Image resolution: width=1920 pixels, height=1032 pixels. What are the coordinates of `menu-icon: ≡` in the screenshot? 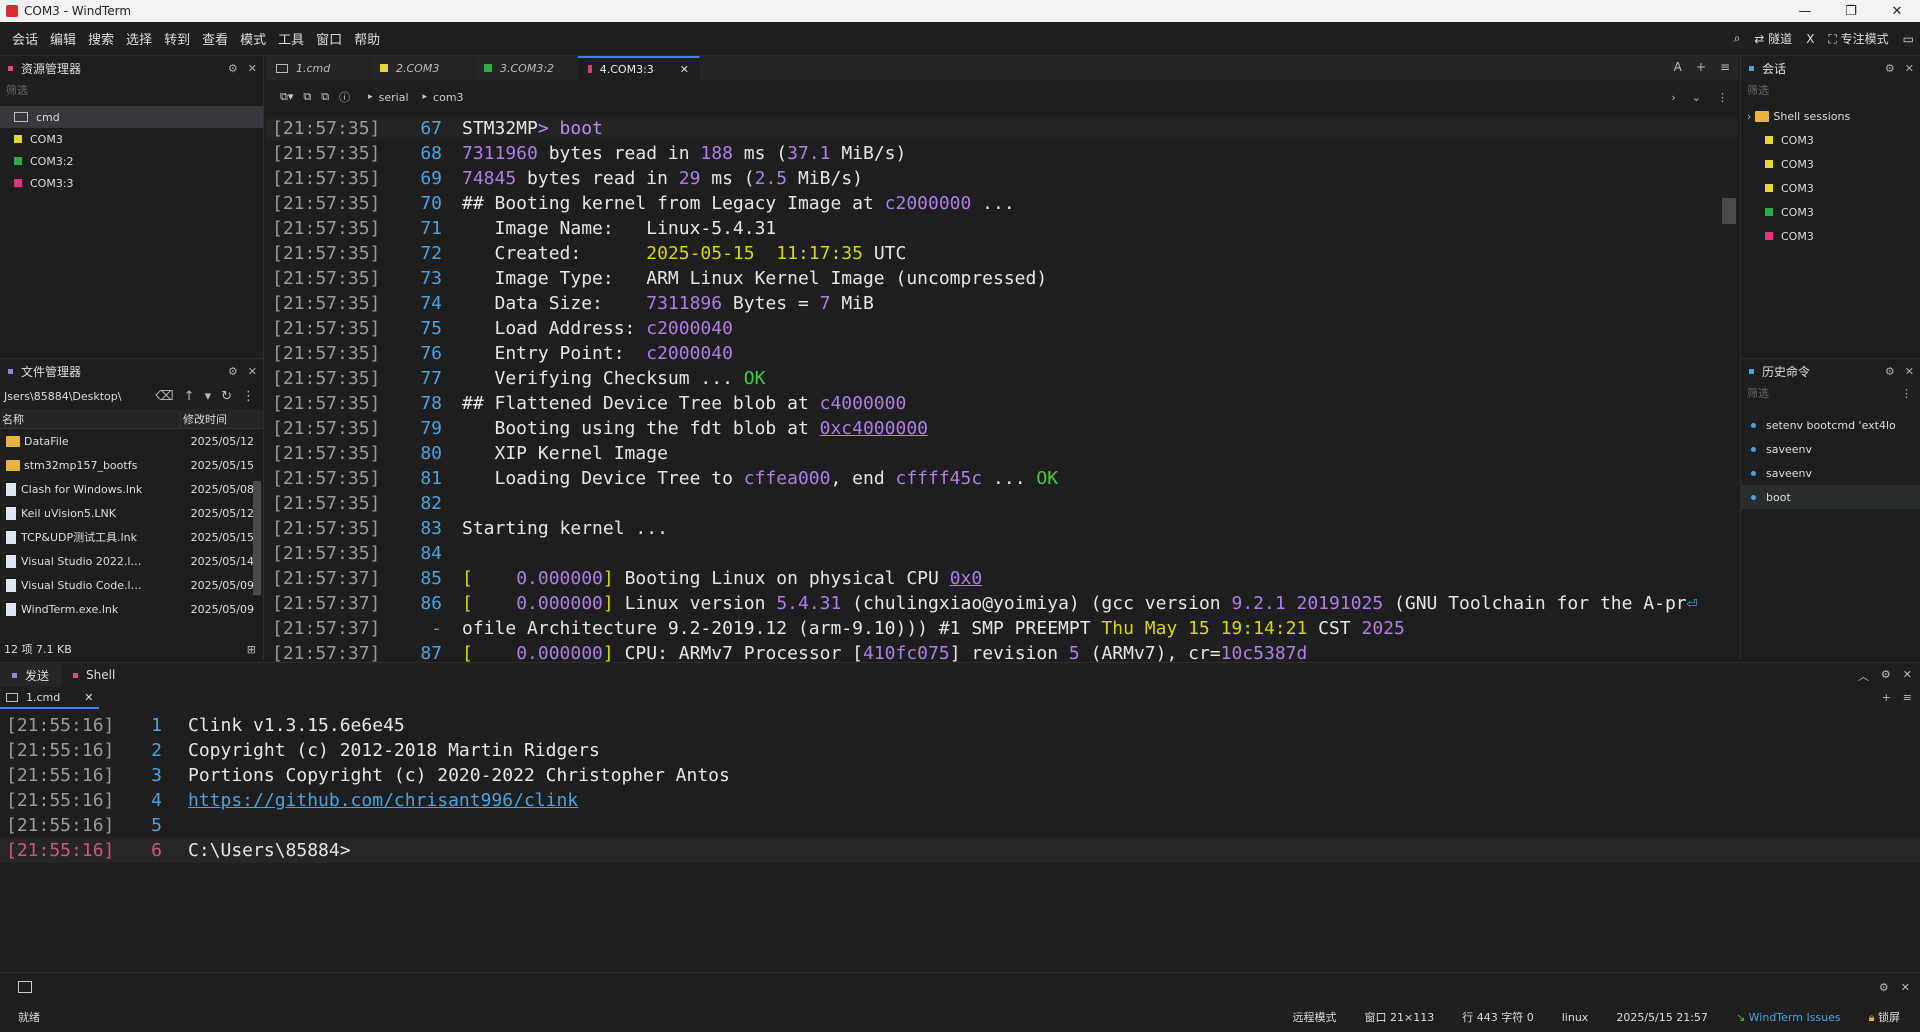 It's located at (1907, 697).